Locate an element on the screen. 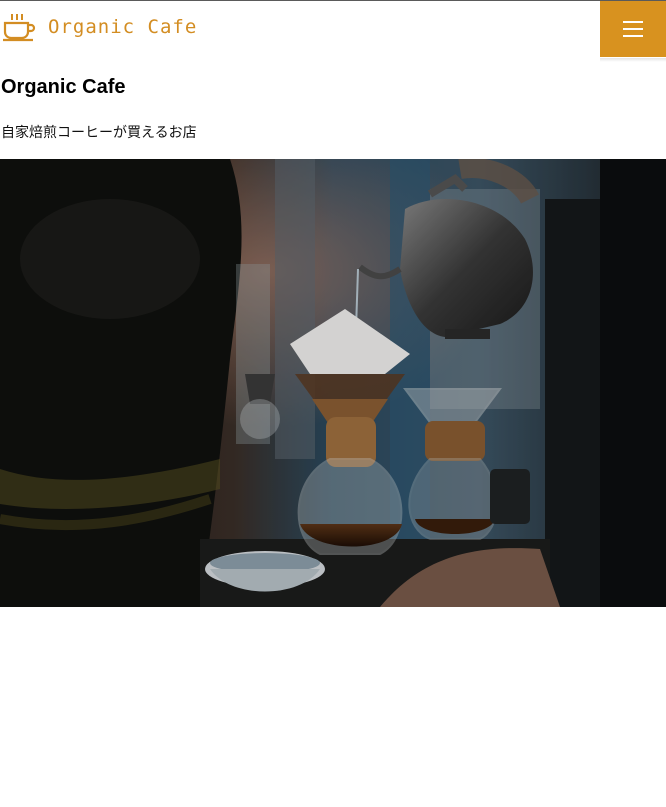  page-subtitle: 自家焙煎コーヒーが買えるお店 is located at coordinates (99, 133).